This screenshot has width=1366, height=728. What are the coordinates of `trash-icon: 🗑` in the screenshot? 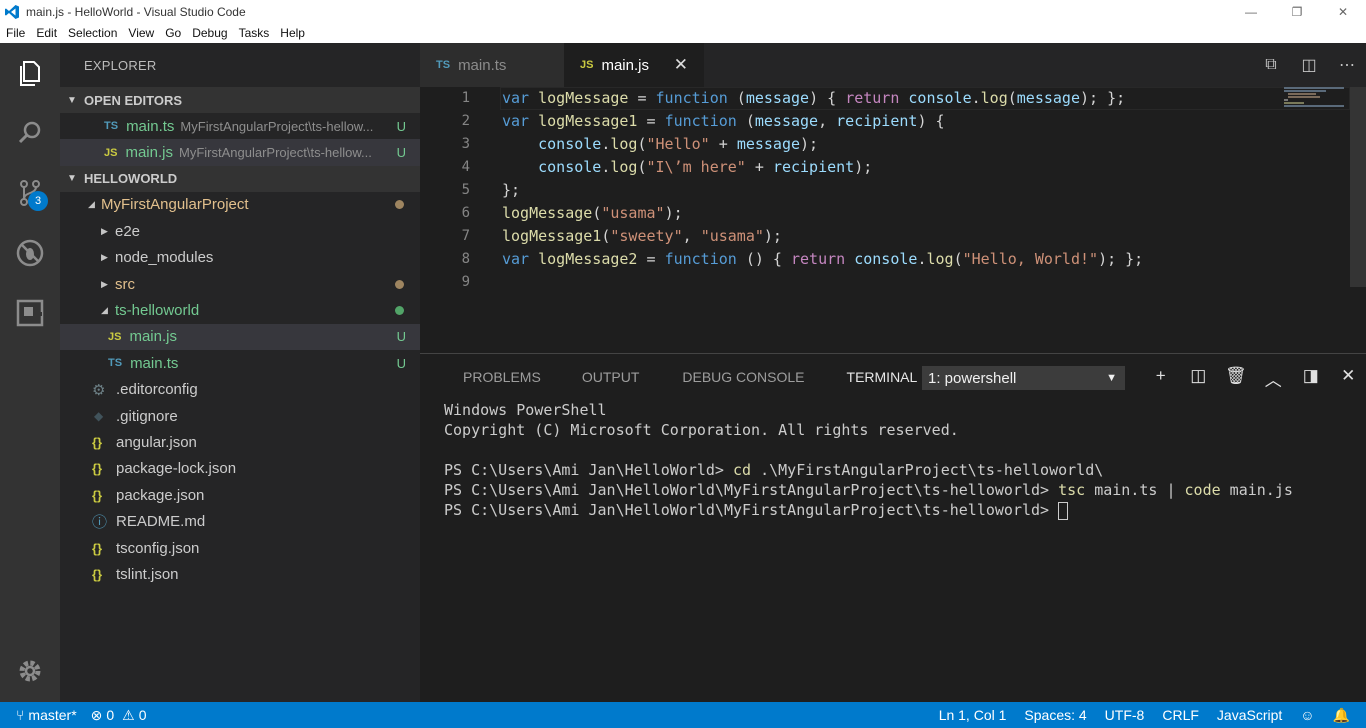 It's located at (1236, 378).